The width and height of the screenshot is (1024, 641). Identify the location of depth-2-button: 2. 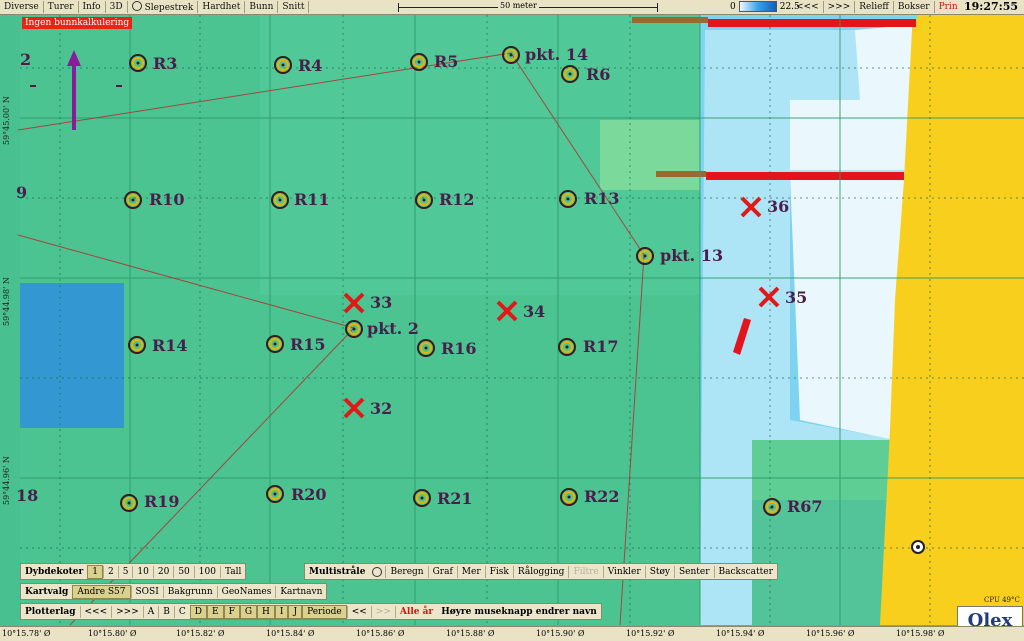
(110, 571).